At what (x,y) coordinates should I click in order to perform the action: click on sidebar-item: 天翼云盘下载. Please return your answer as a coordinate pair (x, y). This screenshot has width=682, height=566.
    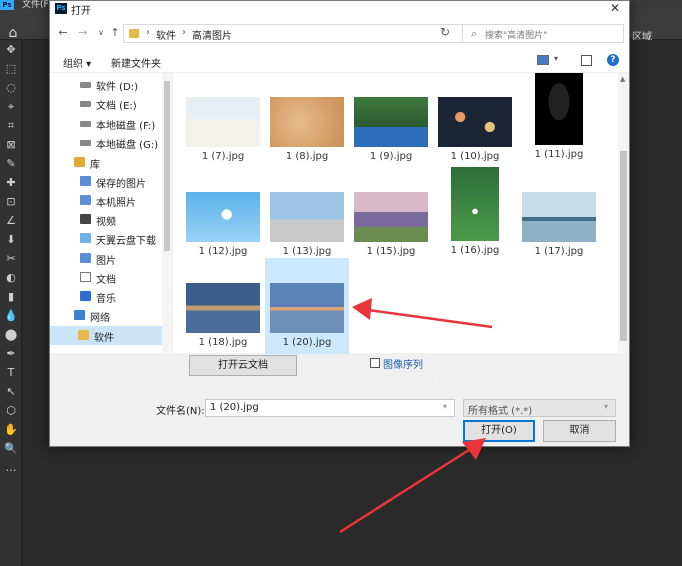
    Looking at the image, I should click on (106, 238).